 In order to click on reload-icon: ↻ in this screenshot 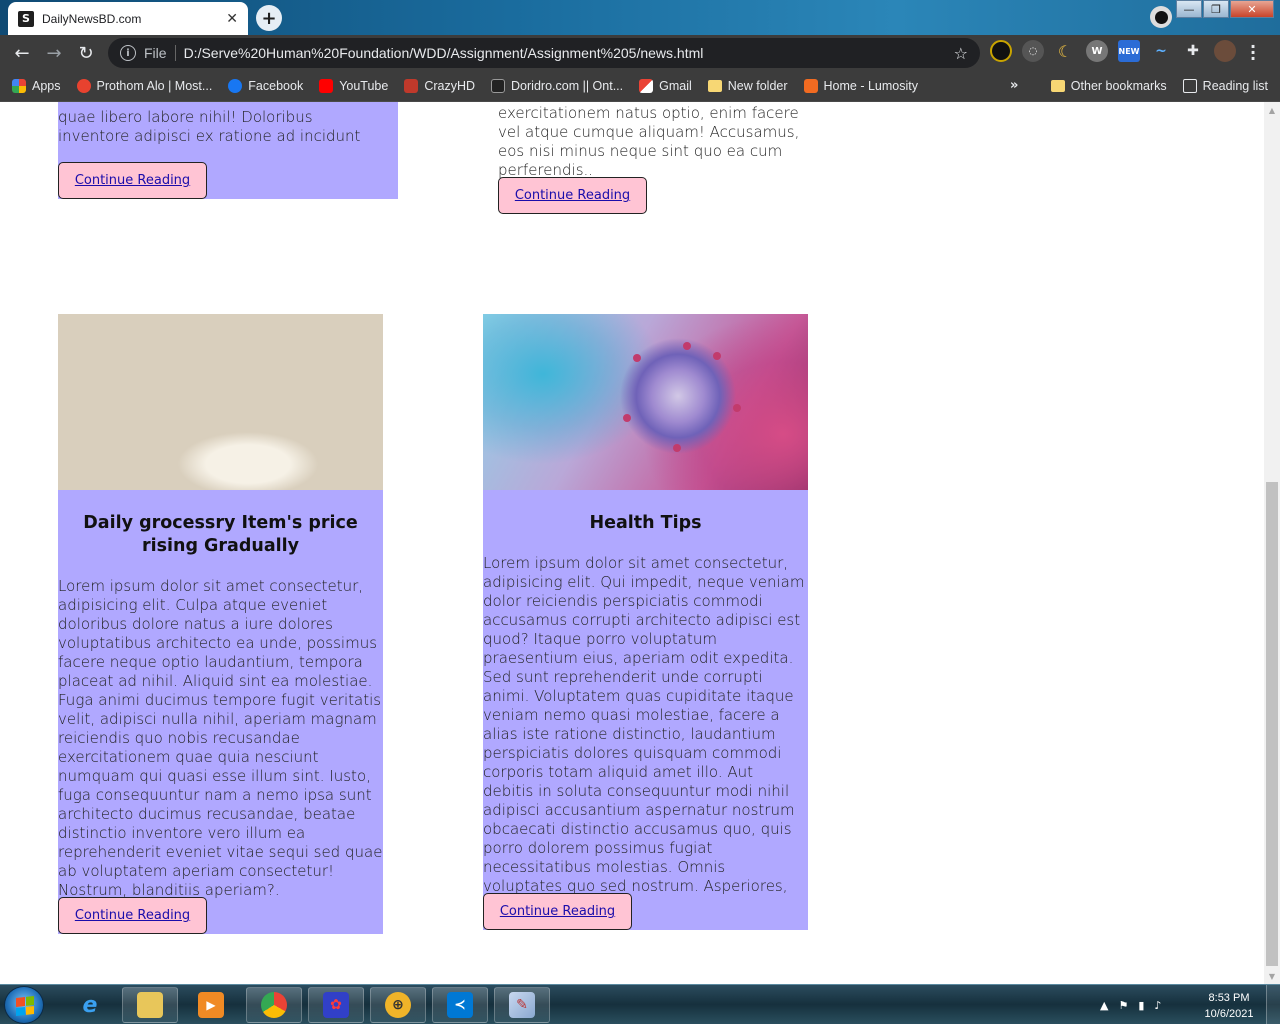, I will do `click(86, 53)`.